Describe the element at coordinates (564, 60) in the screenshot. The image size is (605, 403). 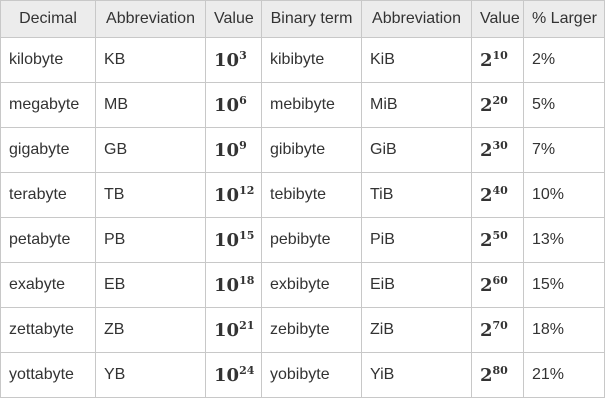
I see `percent-larger: 2%` at that location.